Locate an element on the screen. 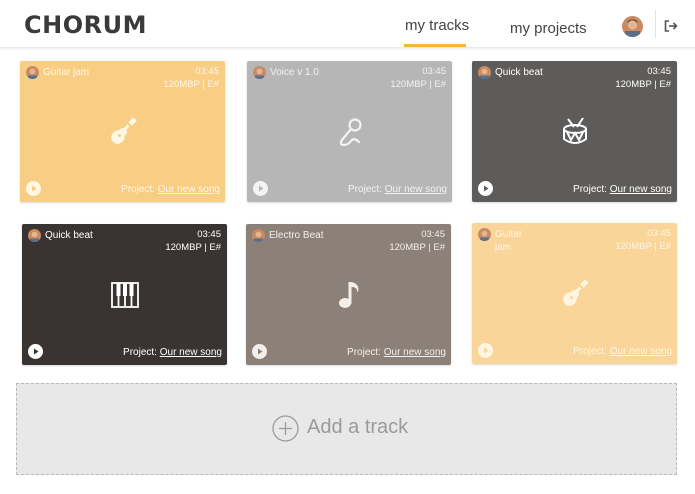  app-header: CHORUM my tracks my projects is located at coordinates (347, 24).